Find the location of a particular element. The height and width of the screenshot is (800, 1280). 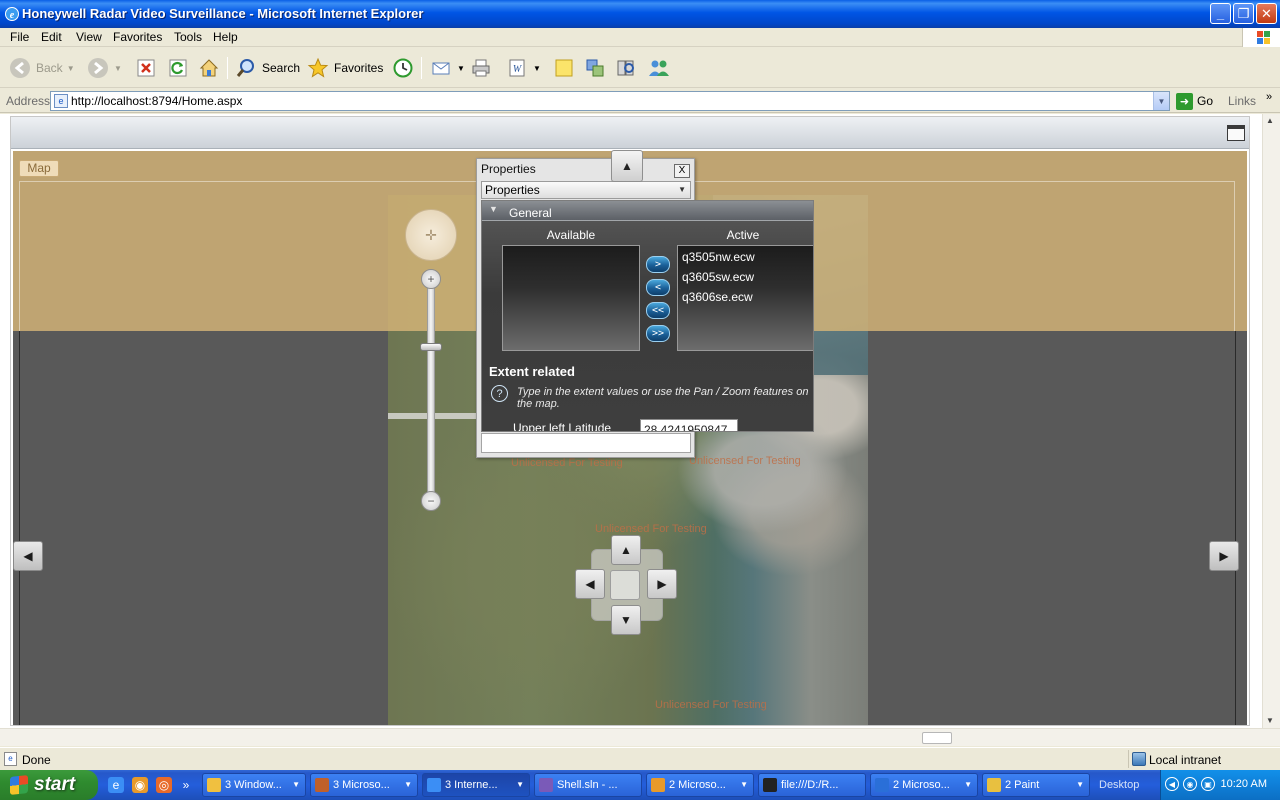

research-button is located at coordinates (626, 68).